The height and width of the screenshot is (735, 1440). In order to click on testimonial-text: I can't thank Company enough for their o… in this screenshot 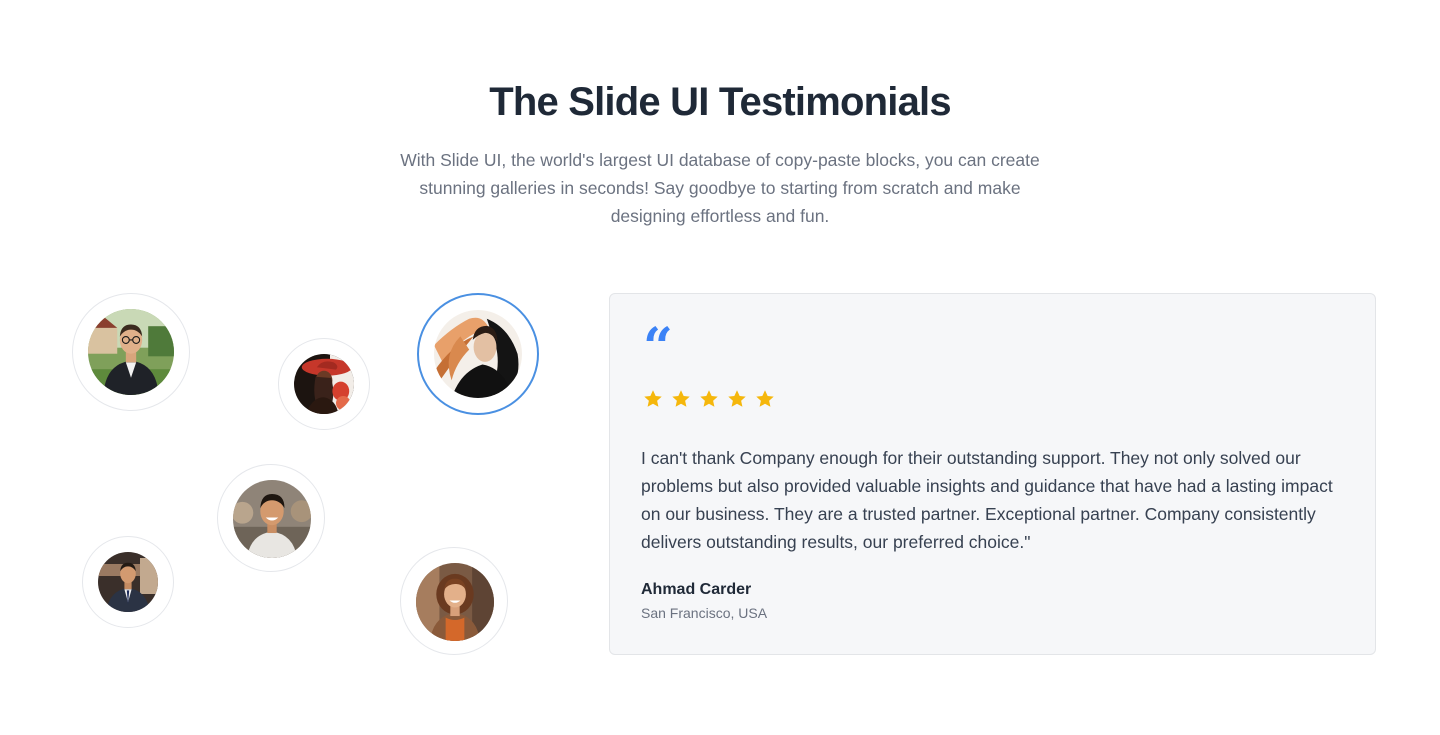, I will do `click(987, 500)`.